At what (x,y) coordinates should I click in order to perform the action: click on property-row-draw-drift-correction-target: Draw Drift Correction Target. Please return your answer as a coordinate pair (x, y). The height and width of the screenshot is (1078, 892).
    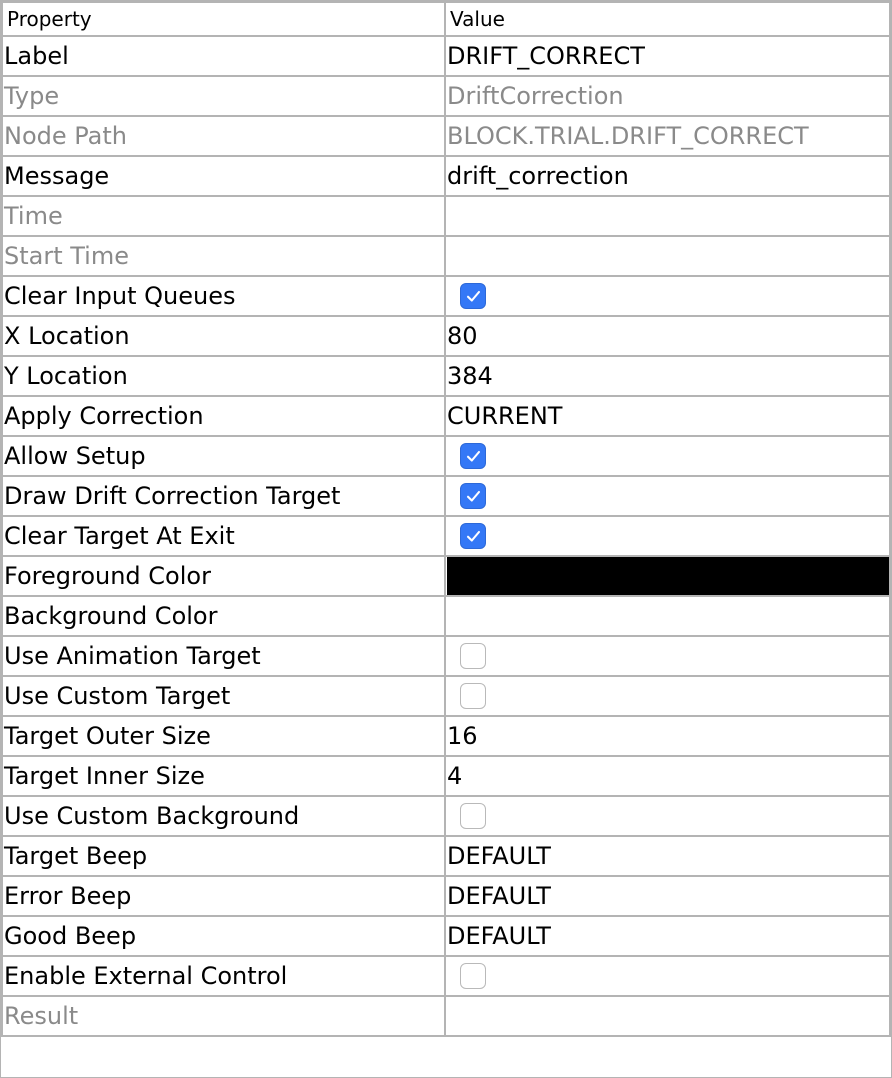
    Looking at the image, I should click on (446, 496).